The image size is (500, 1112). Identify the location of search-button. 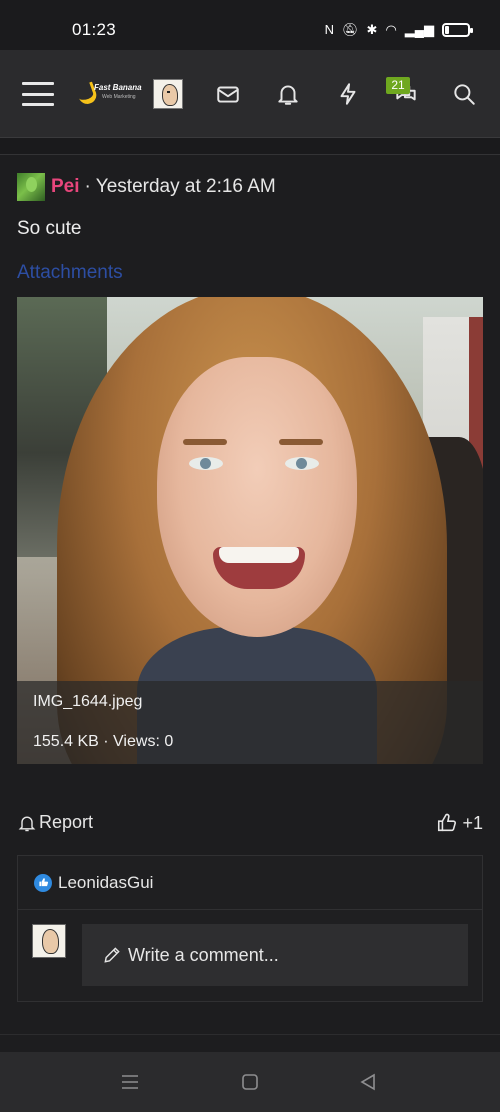
(464, 94).